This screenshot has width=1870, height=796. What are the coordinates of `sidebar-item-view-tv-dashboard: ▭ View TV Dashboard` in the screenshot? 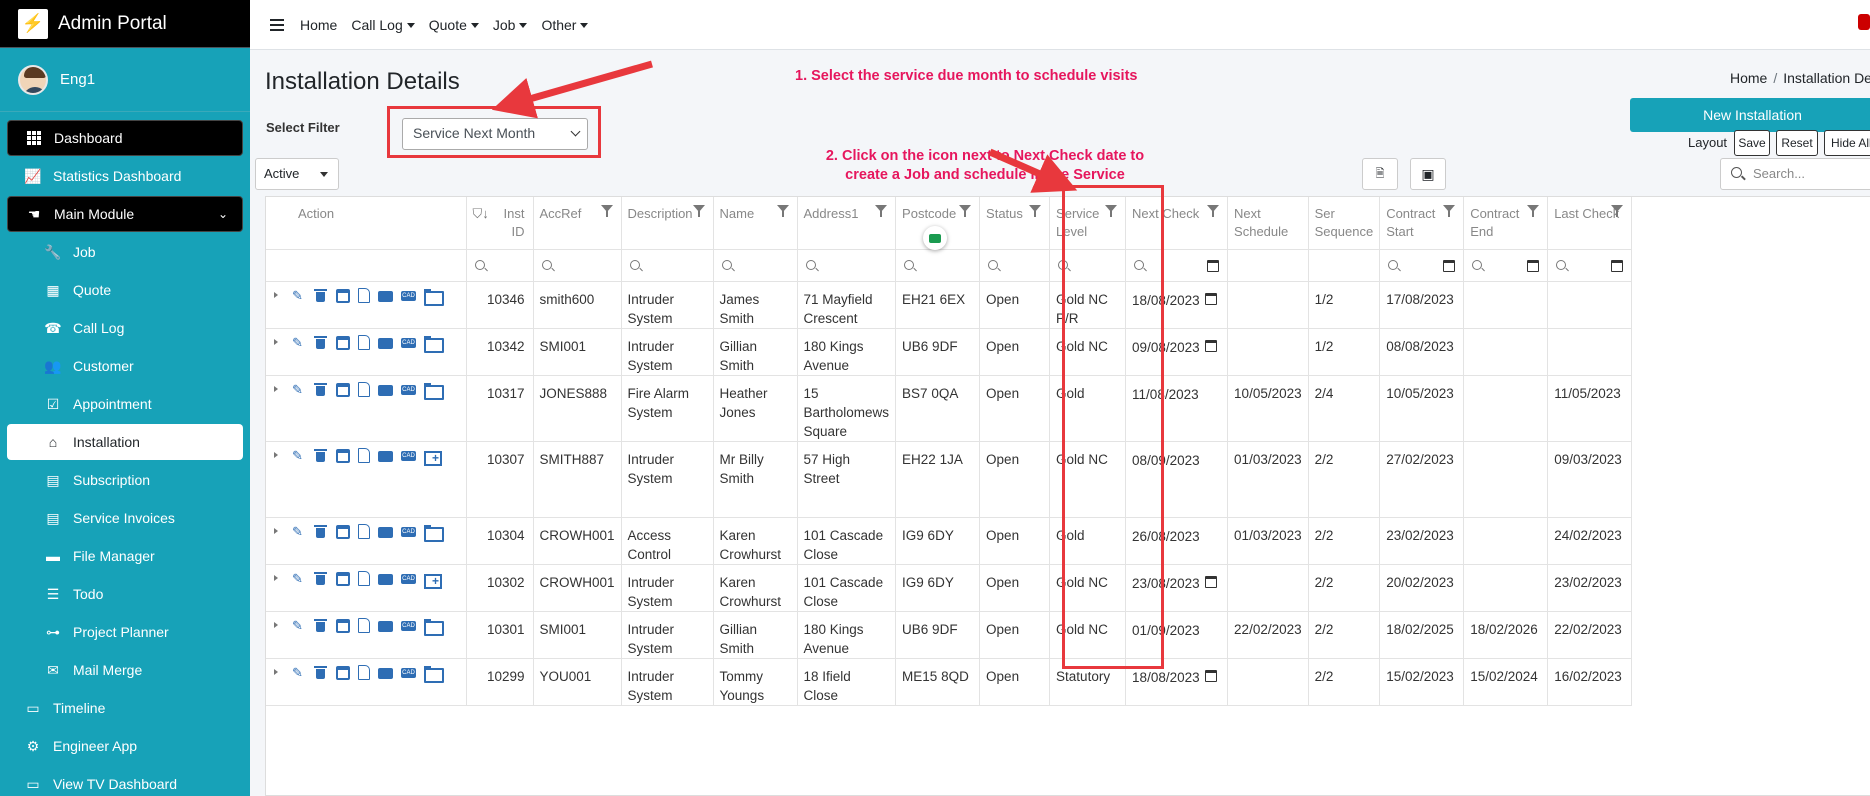 It's located at (125, 781).